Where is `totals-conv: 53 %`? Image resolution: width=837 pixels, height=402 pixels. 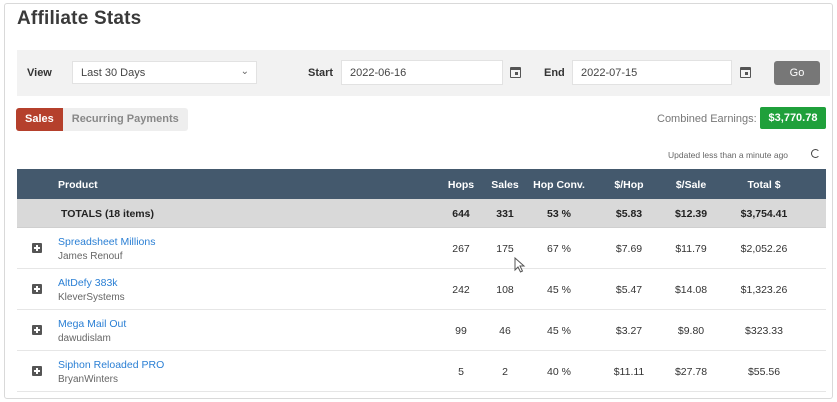
totals-conv: 53 % is located at coordinates (559, 214).